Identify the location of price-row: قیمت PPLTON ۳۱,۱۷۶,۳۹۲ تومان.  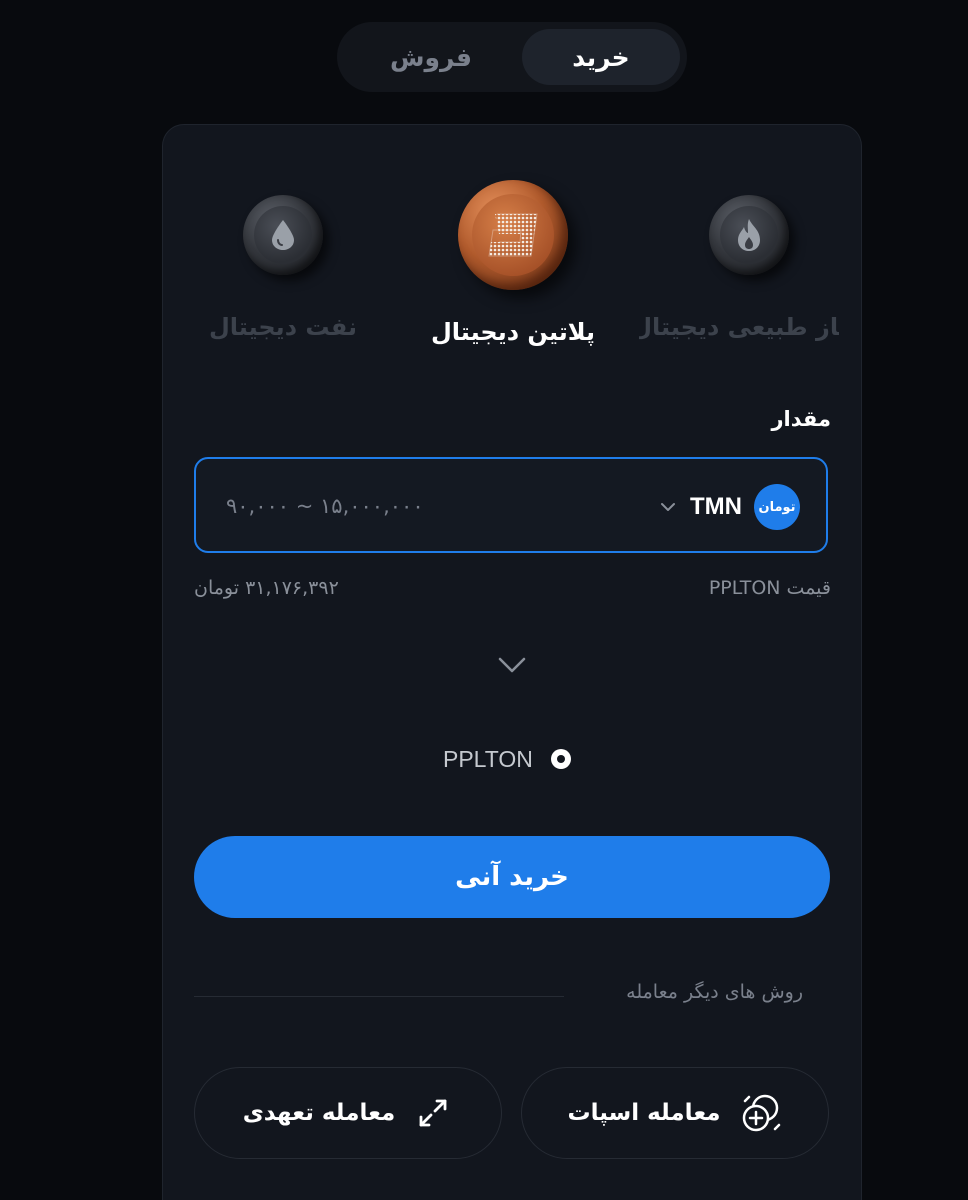
(512, 592).